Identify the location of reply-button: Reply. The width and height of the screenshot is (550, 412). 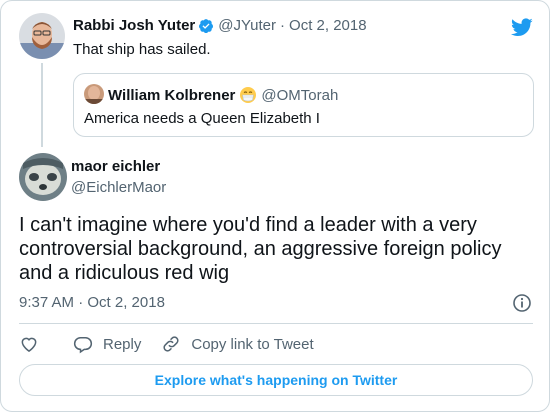
(107, 344).